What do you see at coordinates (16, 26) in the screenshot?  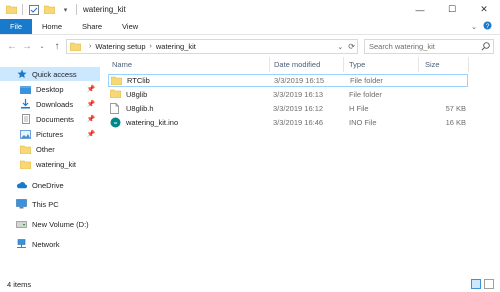 I see `tab-file: File` at bounding box center [16, 26].